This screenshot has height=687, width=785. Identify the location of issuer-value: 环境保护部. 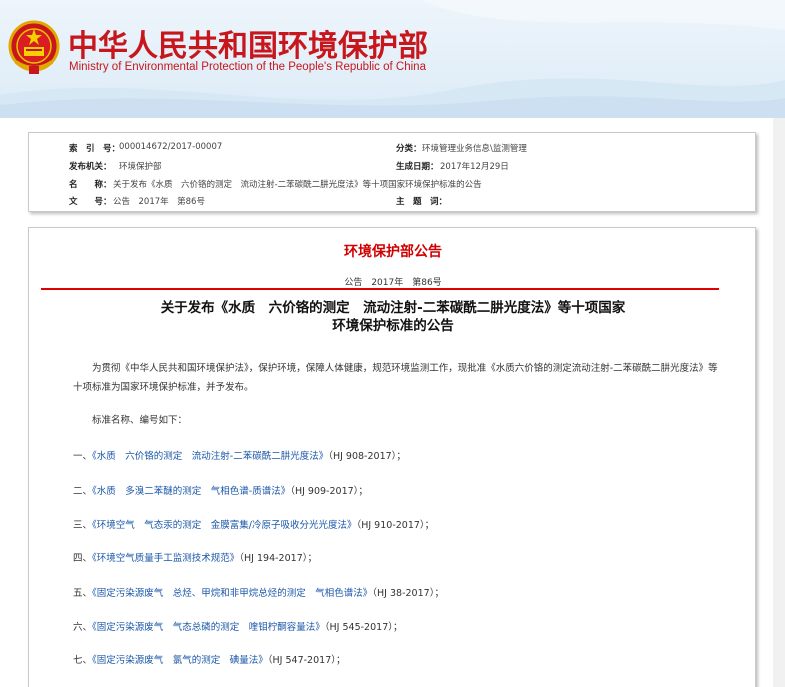
(140, 167).